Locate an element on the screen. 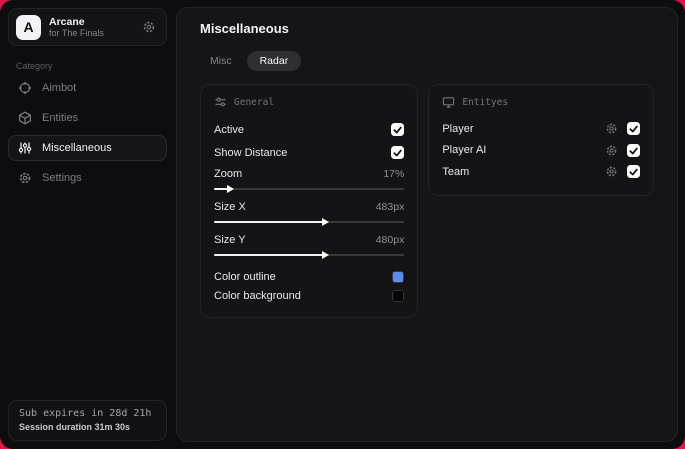  sidebar-item-label: Settings is located at coordinates (62, 178).